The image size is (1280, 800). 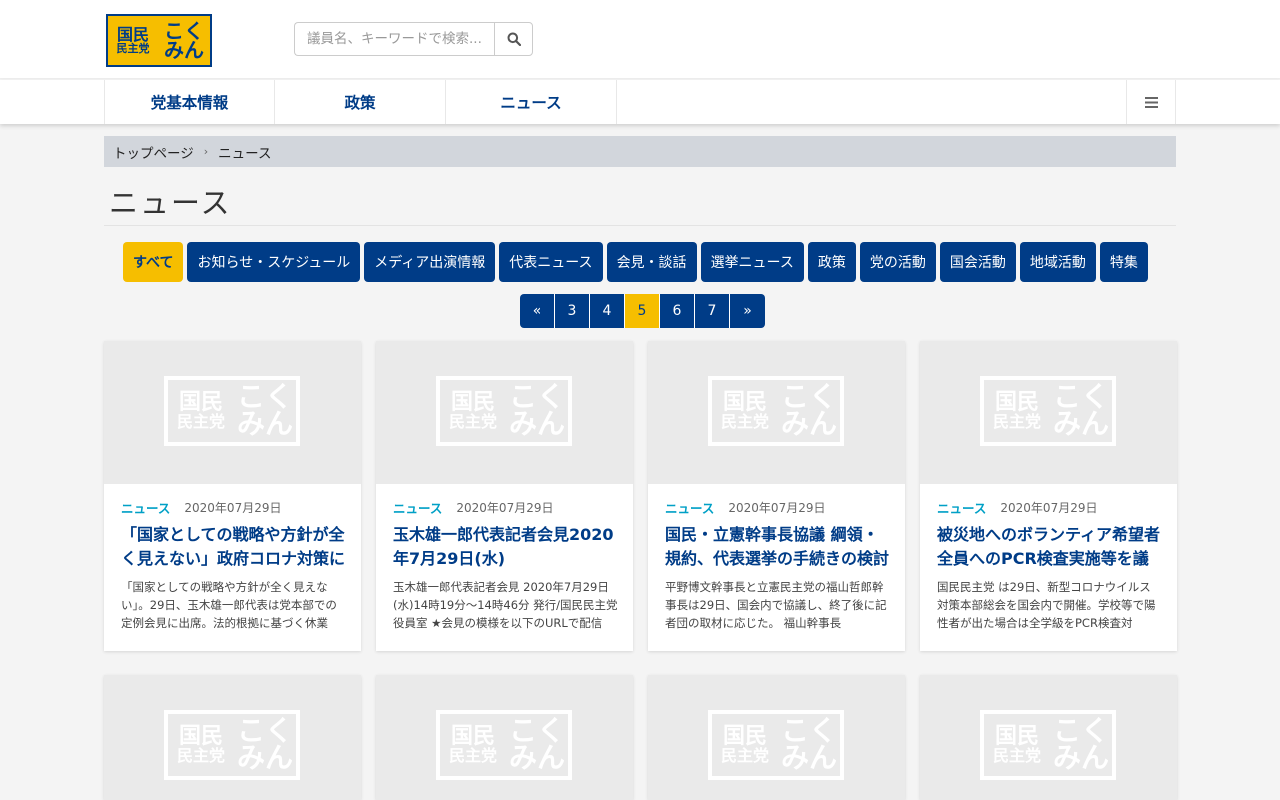 What do you see at coordinates (153, 262) in the screenshot?
I see `category-all: すべて` at bounding box center [153, 262].